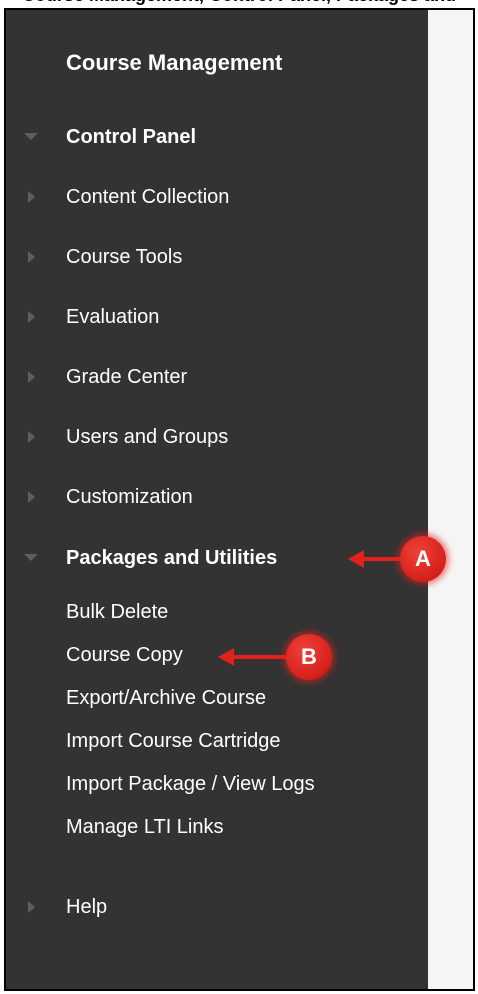 This screenshot has height=994, width=478. What do you see at coordinates (217, 907) in the screenshot?
I see `menu-item-help: Help` at bounding box center [217, 907].